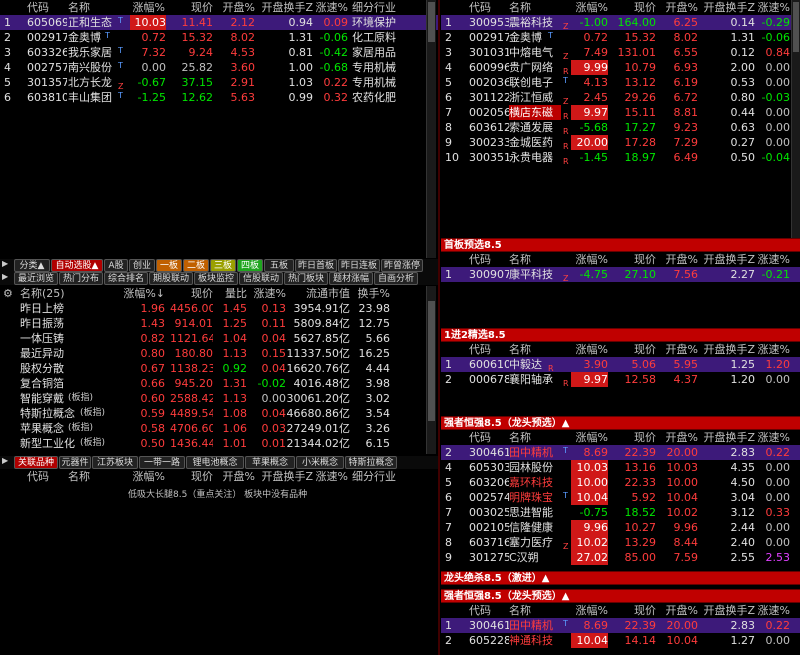  What do you see at coordinates (306, 278) in the screenshot?
I see `tab2-6: 热门板块` at bounding box center [306, 278].